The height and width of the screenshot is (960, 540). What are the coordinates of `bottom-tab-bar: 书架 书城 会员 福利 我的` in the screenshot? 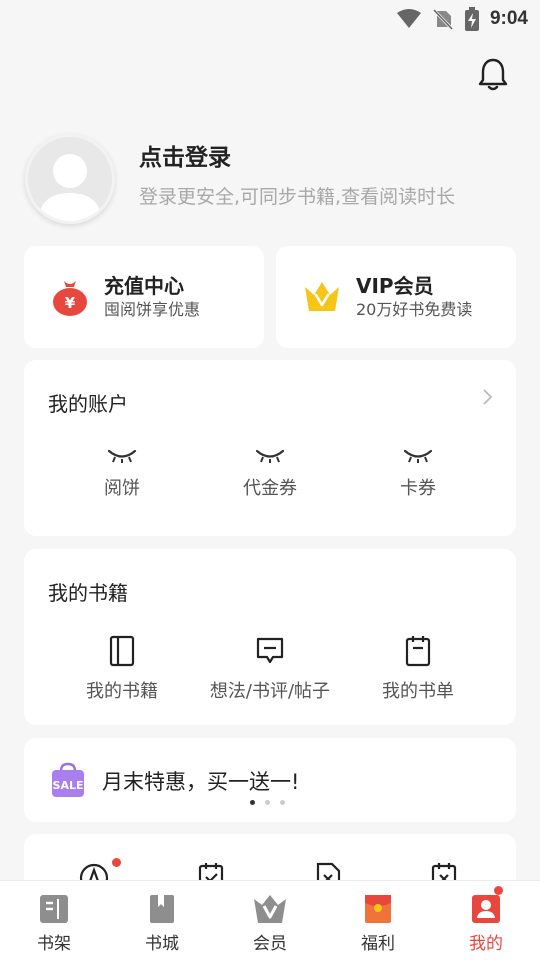 It's located at (270, 920).